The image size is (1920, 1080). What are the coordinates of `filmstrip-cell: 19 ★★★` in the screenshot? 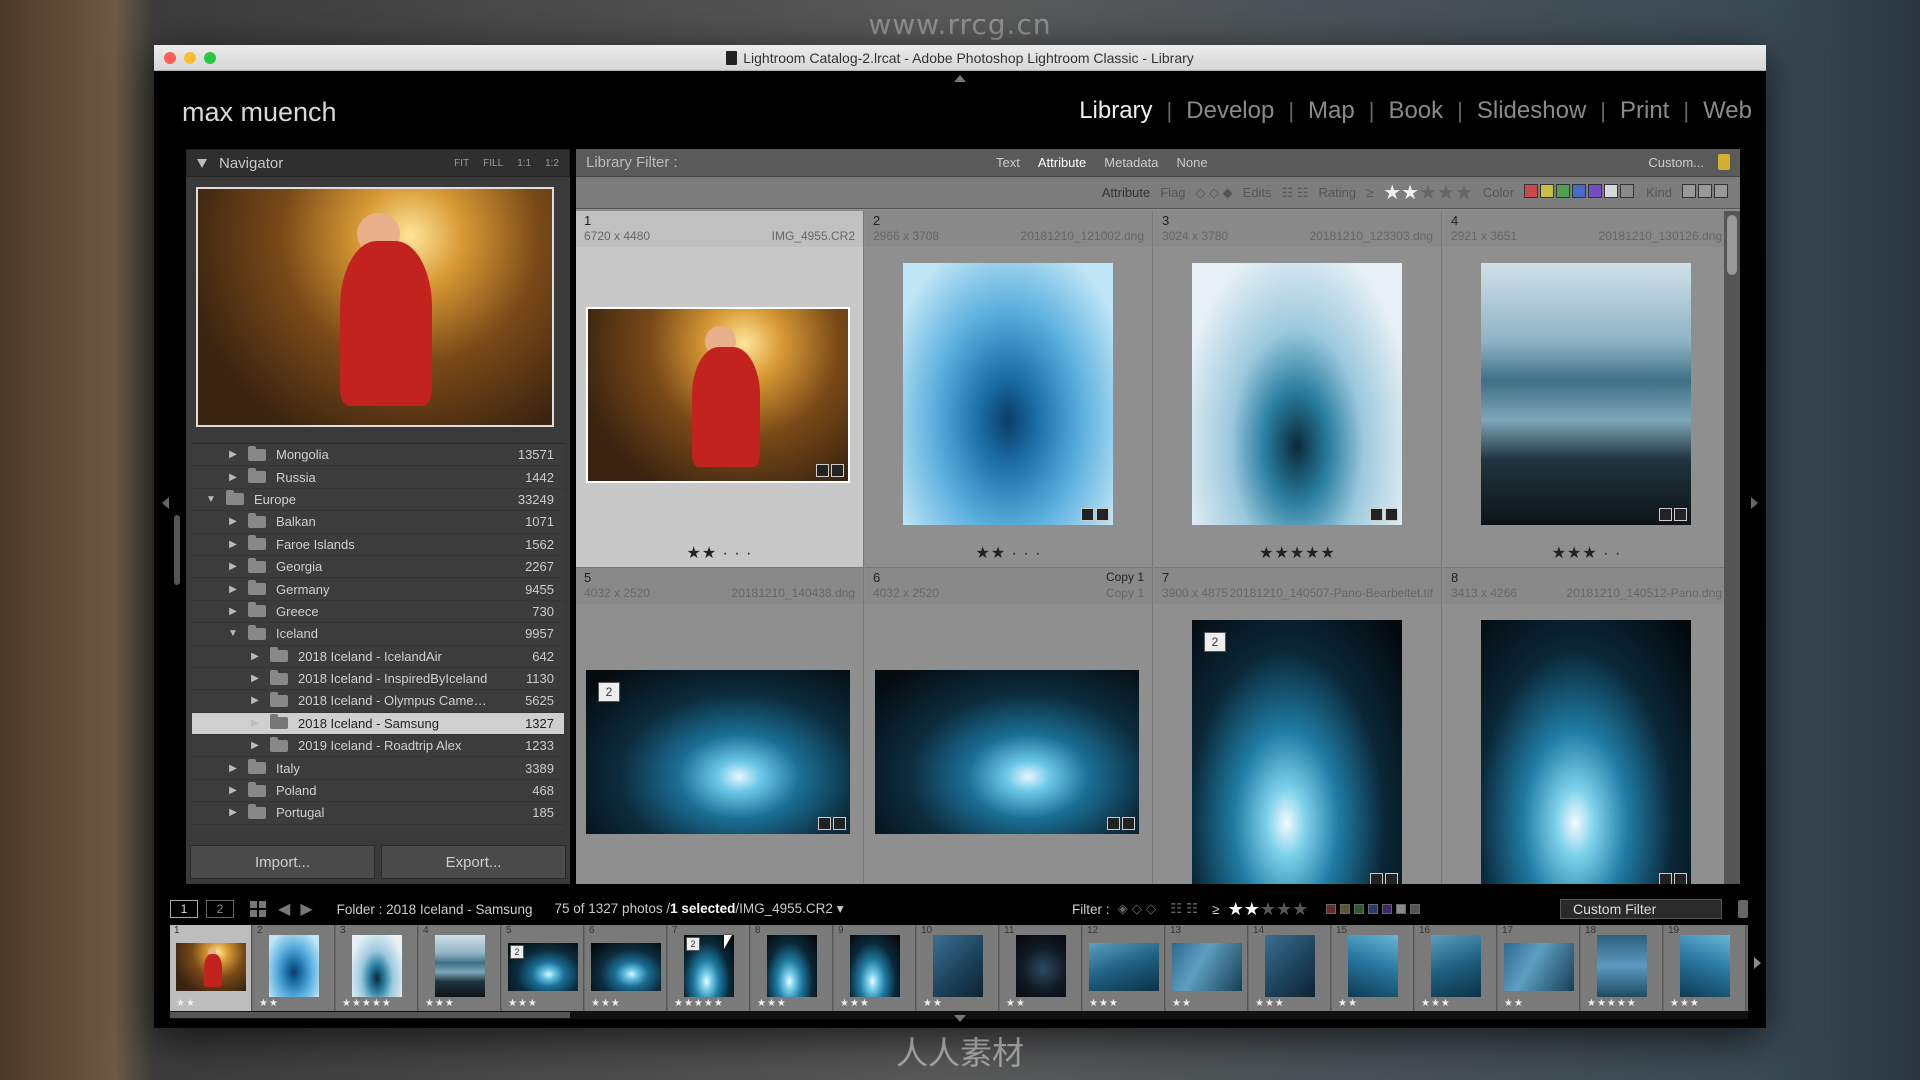 It's located at (1705, 968).